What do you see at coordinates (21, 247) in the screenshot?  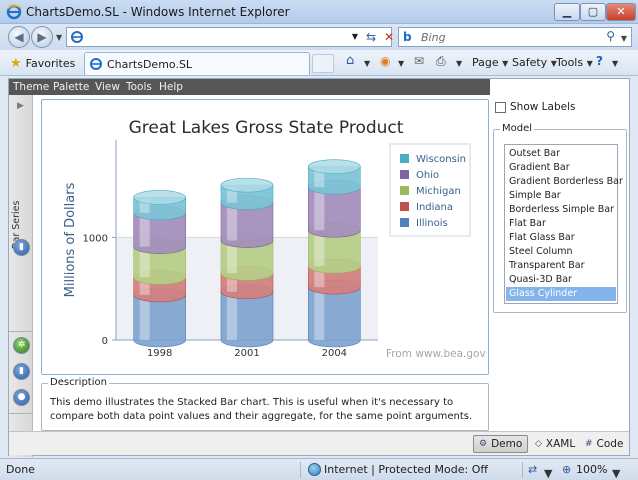 I see `bar-series-icon: ▮` at bounding box center [21, 247].